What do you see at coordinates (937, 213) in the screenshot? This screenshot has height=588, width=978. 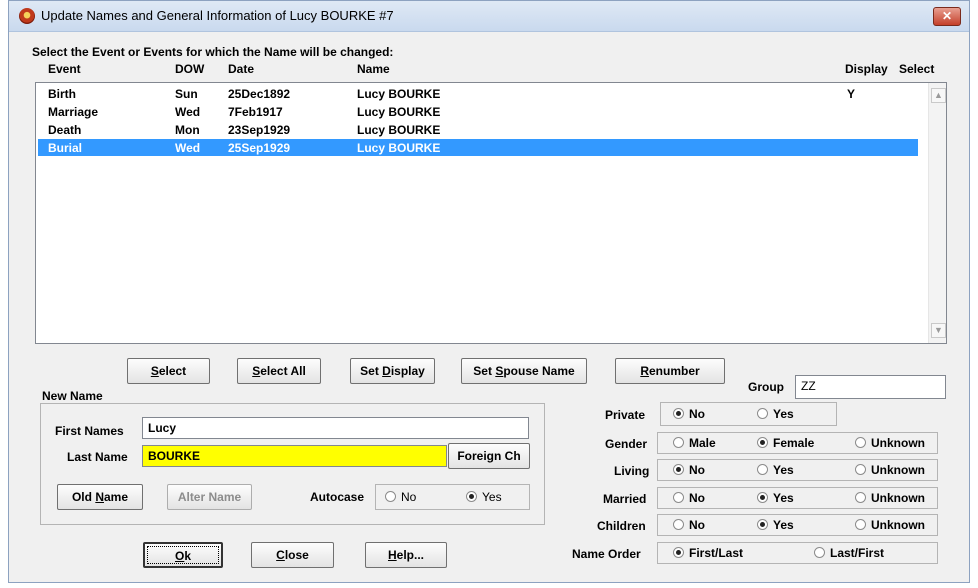 I see `list-scrollbar: ▲ ▼` at bounding box center [937, 213].